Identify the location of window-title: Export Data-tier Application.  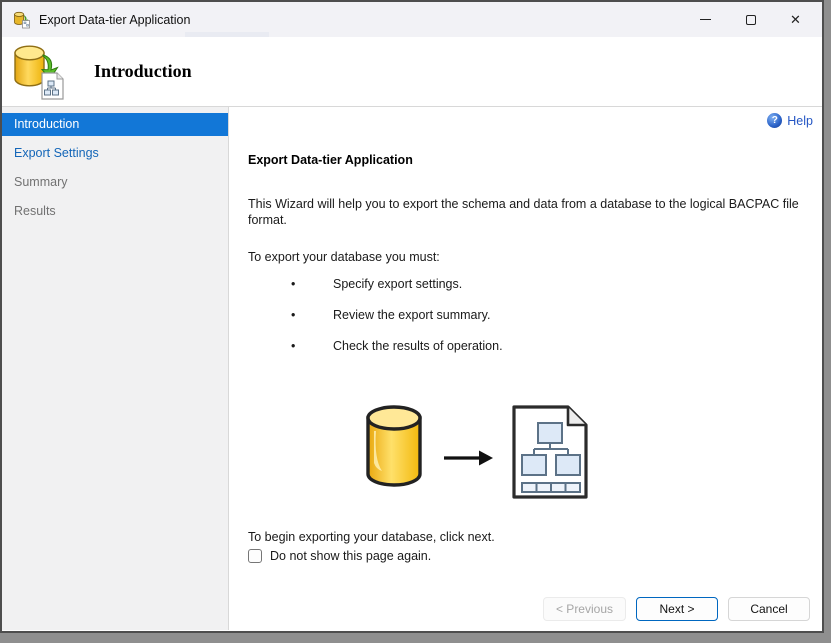
(115, 19).